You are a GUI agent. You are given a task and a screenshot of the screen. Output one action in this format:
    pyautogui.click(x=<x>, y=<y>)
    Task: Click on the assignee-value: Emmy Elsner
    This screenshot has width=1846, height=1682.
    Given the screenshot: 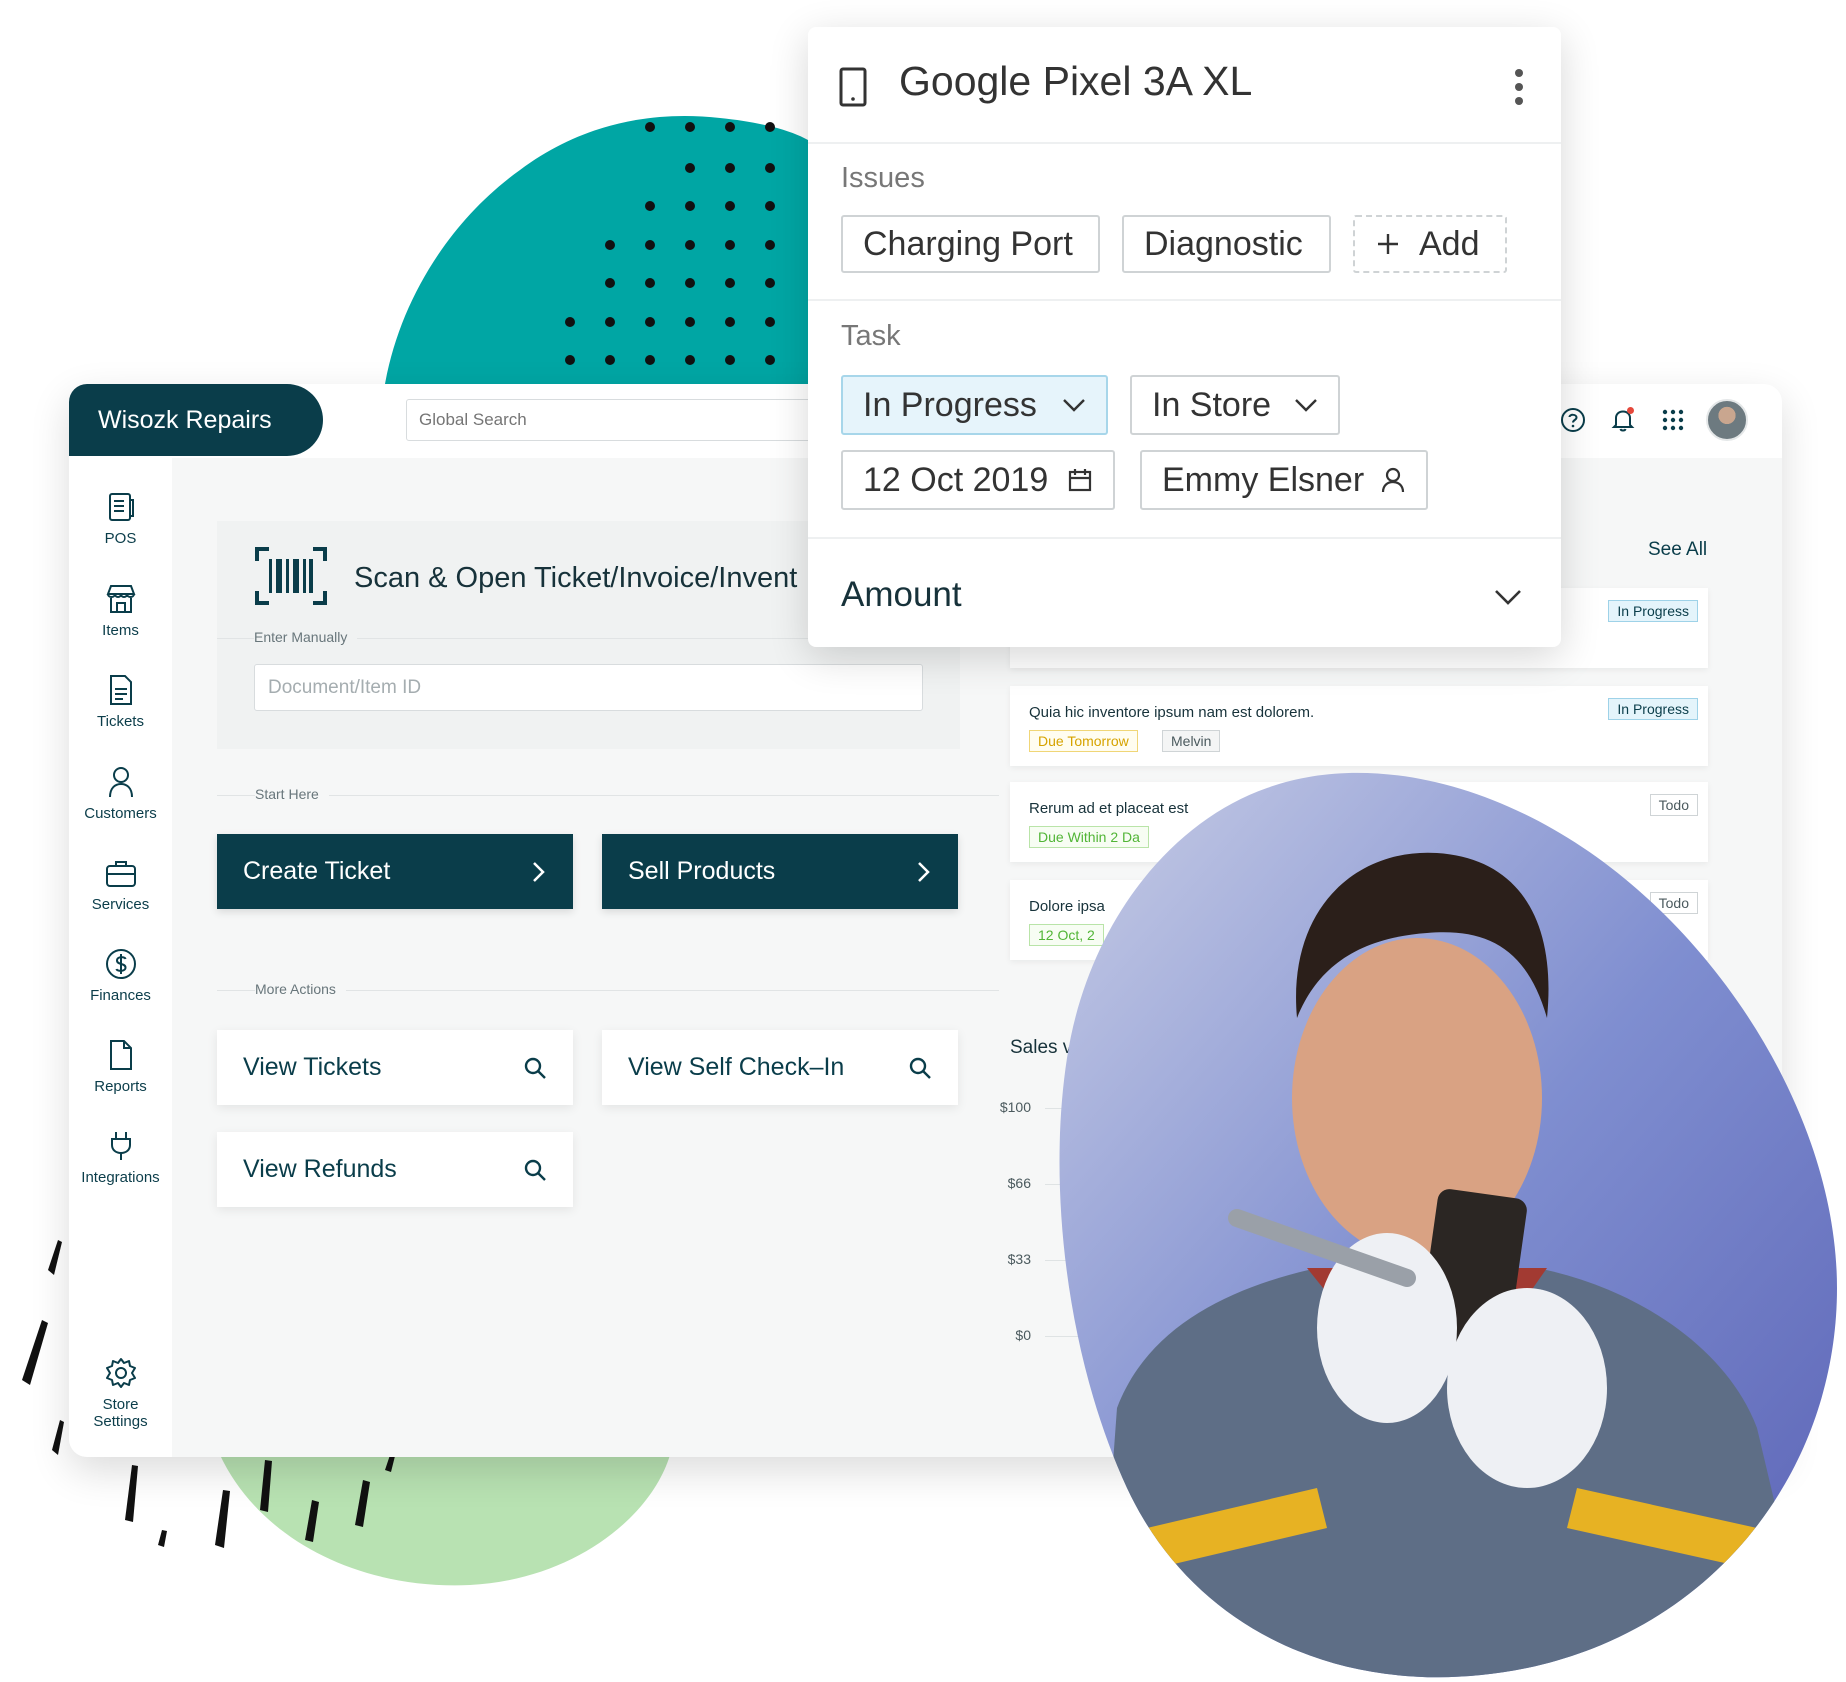 What is the action you would take?
    pyautogui.click(x=1263, y=479)
    